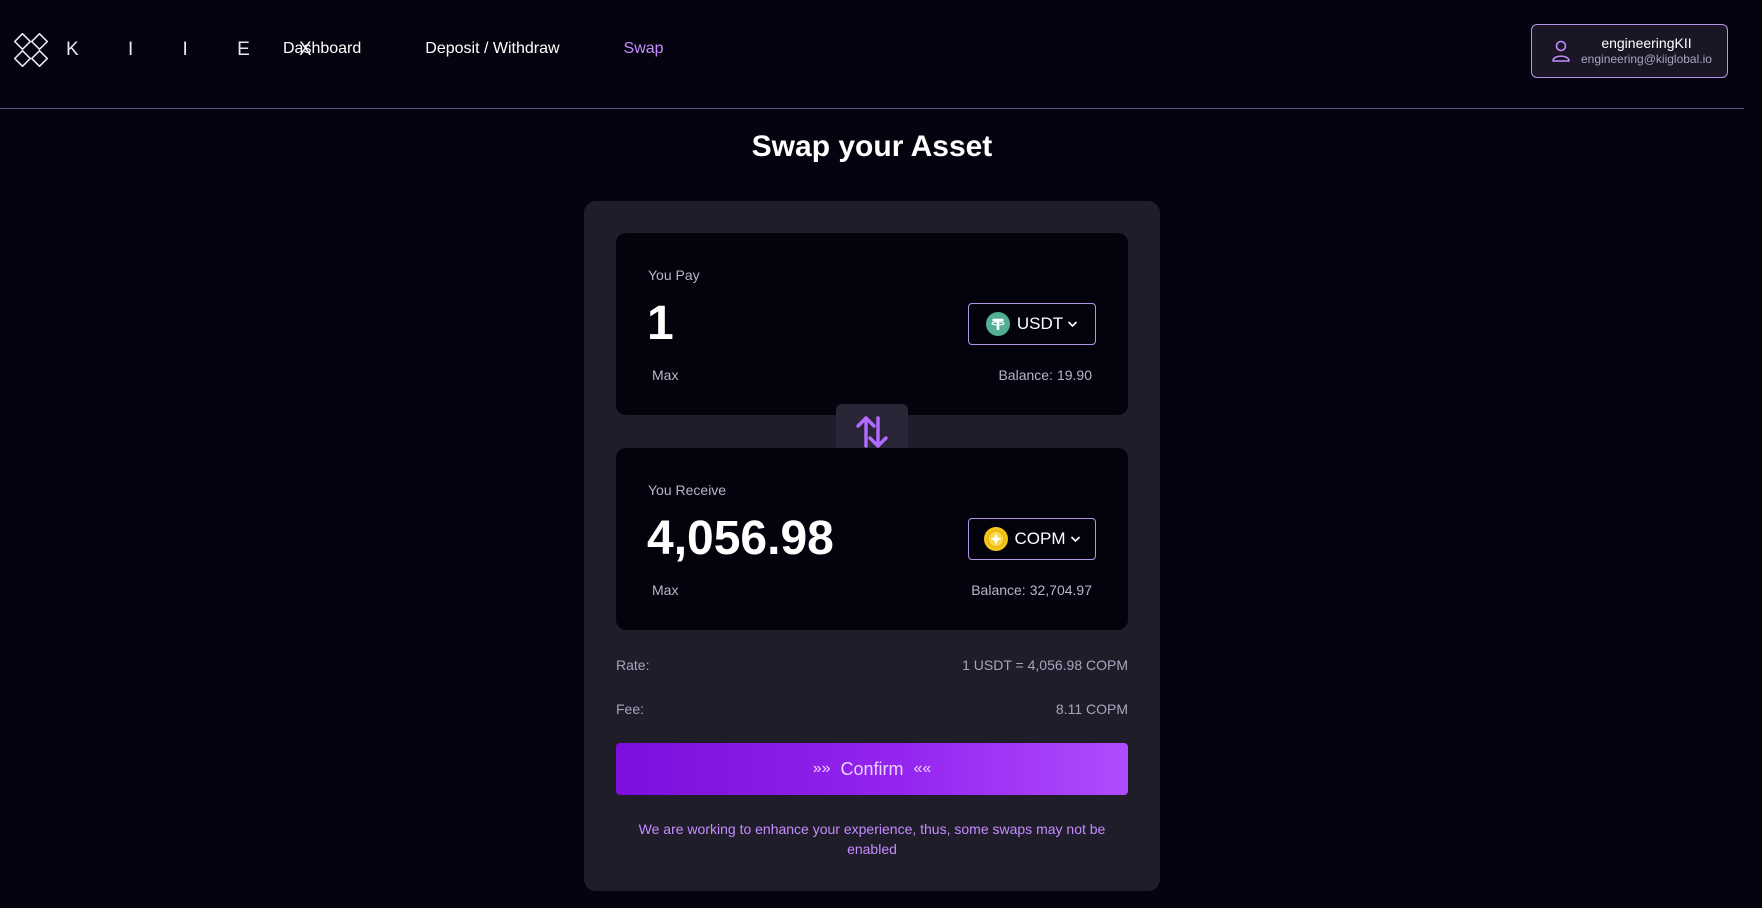 Image resolution: width=1762 pixels, height=908 pixels. I want to click on receive-max-button: Max, so click(665, 590).